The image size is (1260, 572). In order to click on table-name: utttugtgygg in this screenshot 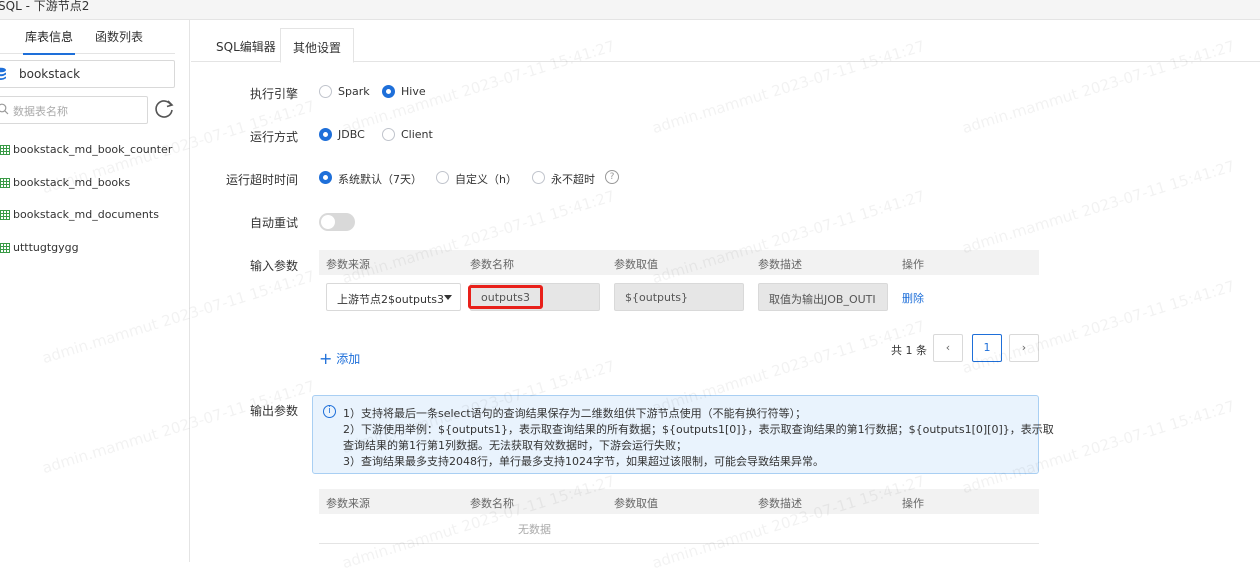, I will do `click(46, 247)`.